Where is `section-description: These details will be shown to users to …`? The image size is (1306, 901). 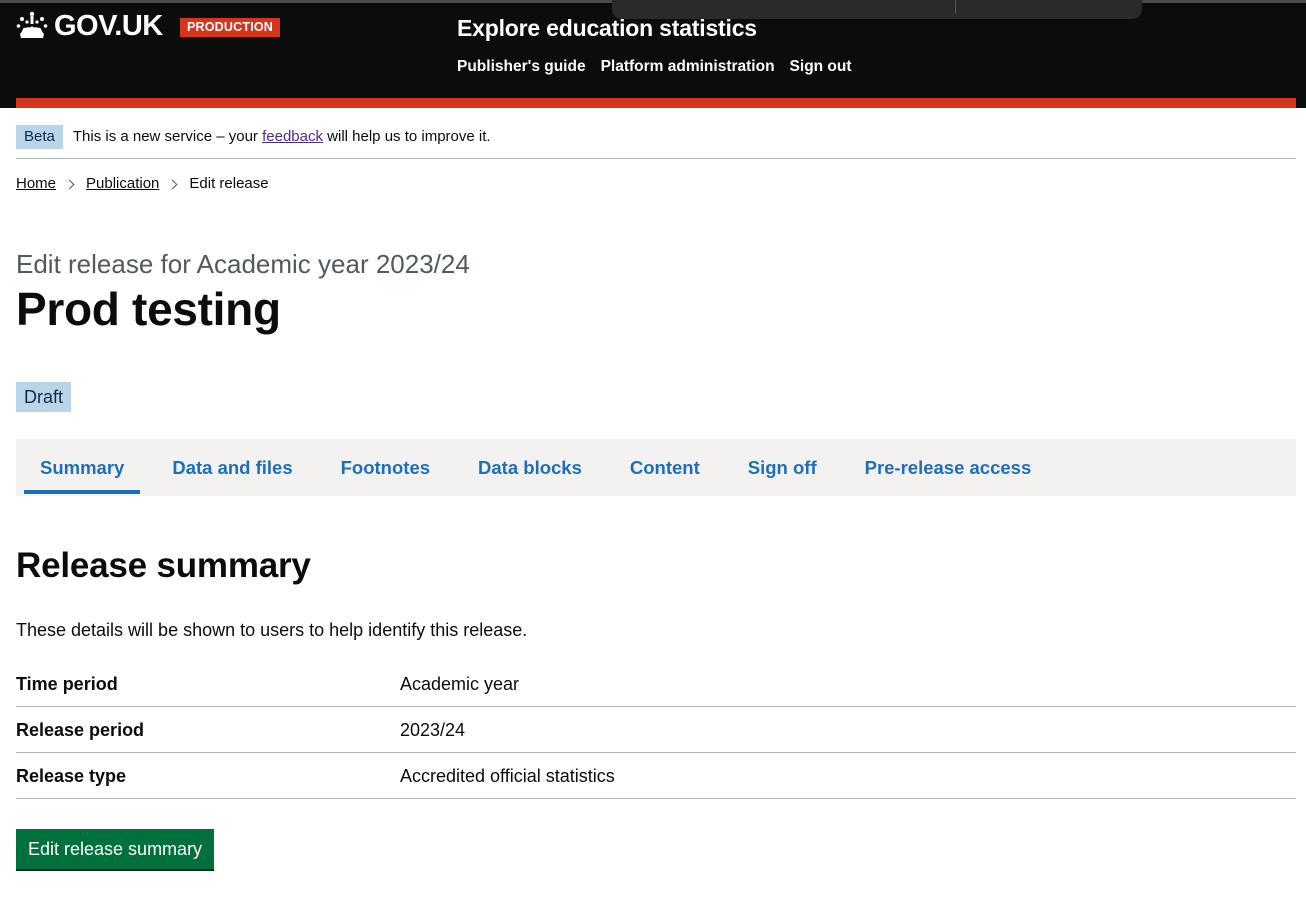 section-description: These details will be shown to users to … is located at coordinates (272, 630).